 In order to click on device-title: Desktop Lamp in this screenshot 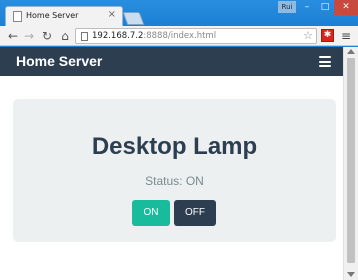, I will do `click(174, 146)`.